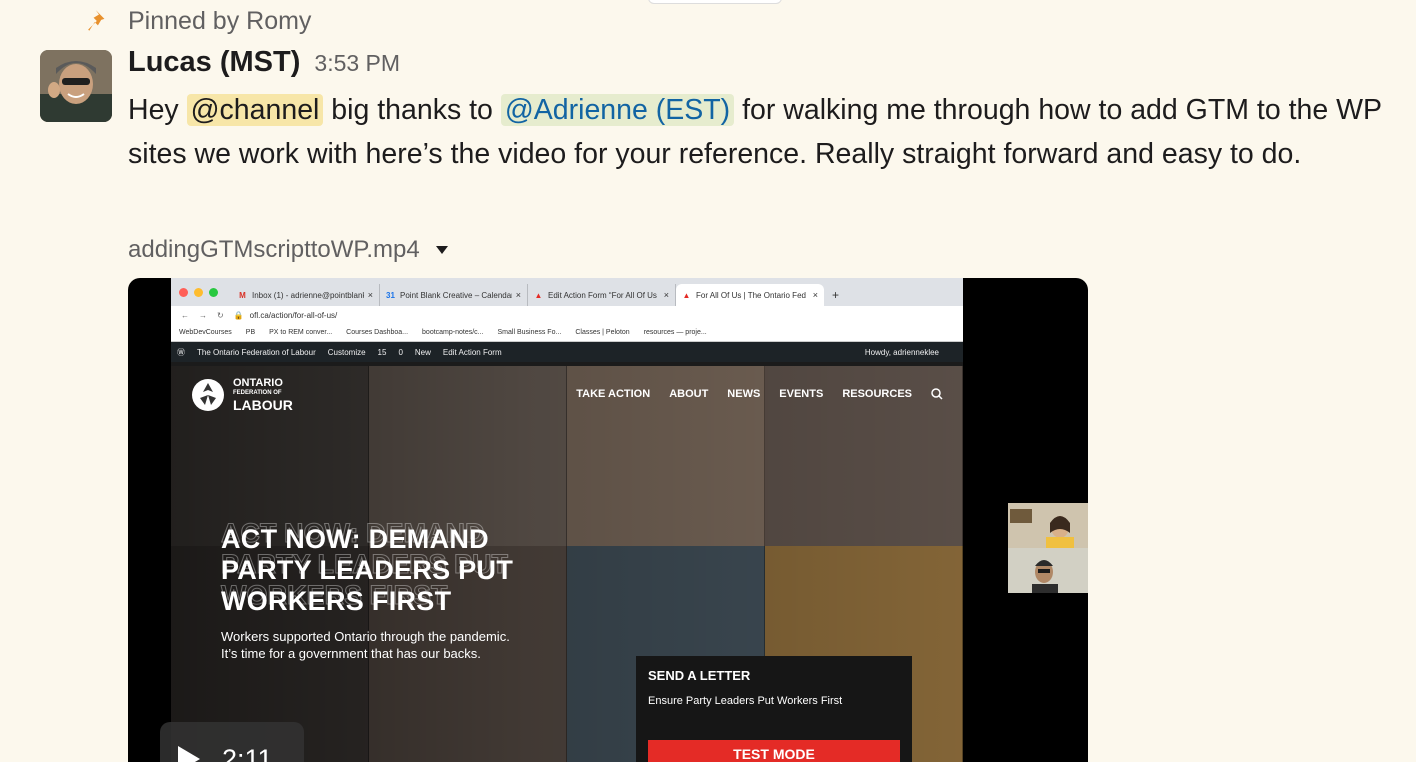  Describe the element at coordinates (699, 675) in the screenshot. I see `send-letter-title: SEND A LETTER` at that location.